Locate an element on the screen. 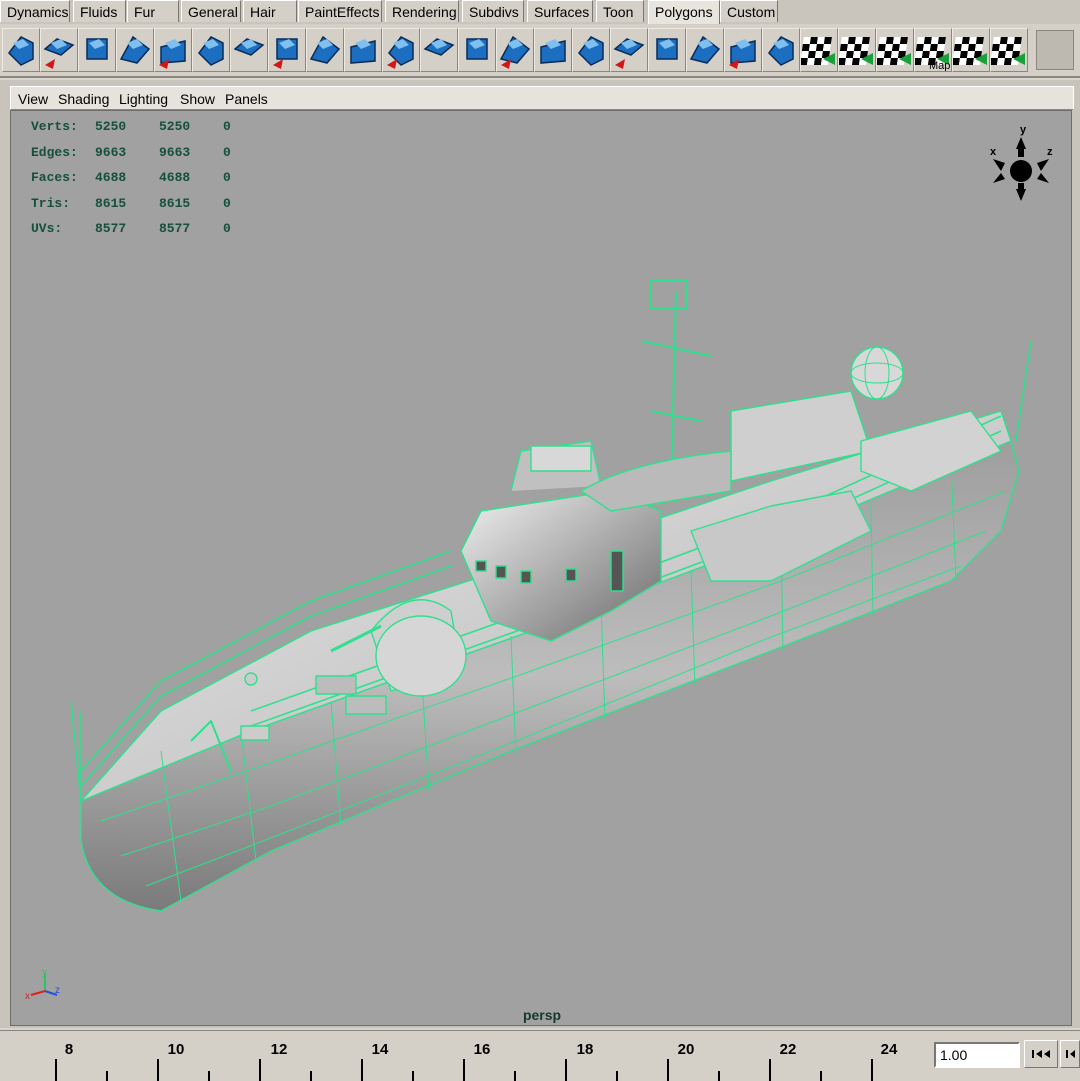  tab-polygons: Polygons is located at coordinates (684, 12).